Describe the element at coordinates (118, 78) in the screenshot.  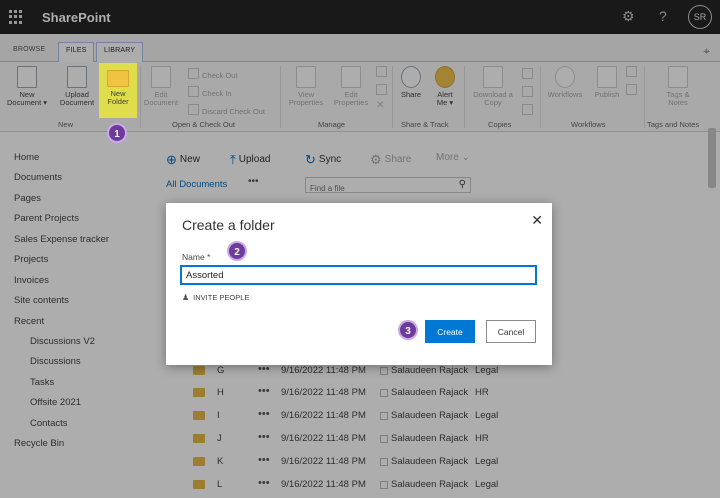
I see `folder-icon` at that location.